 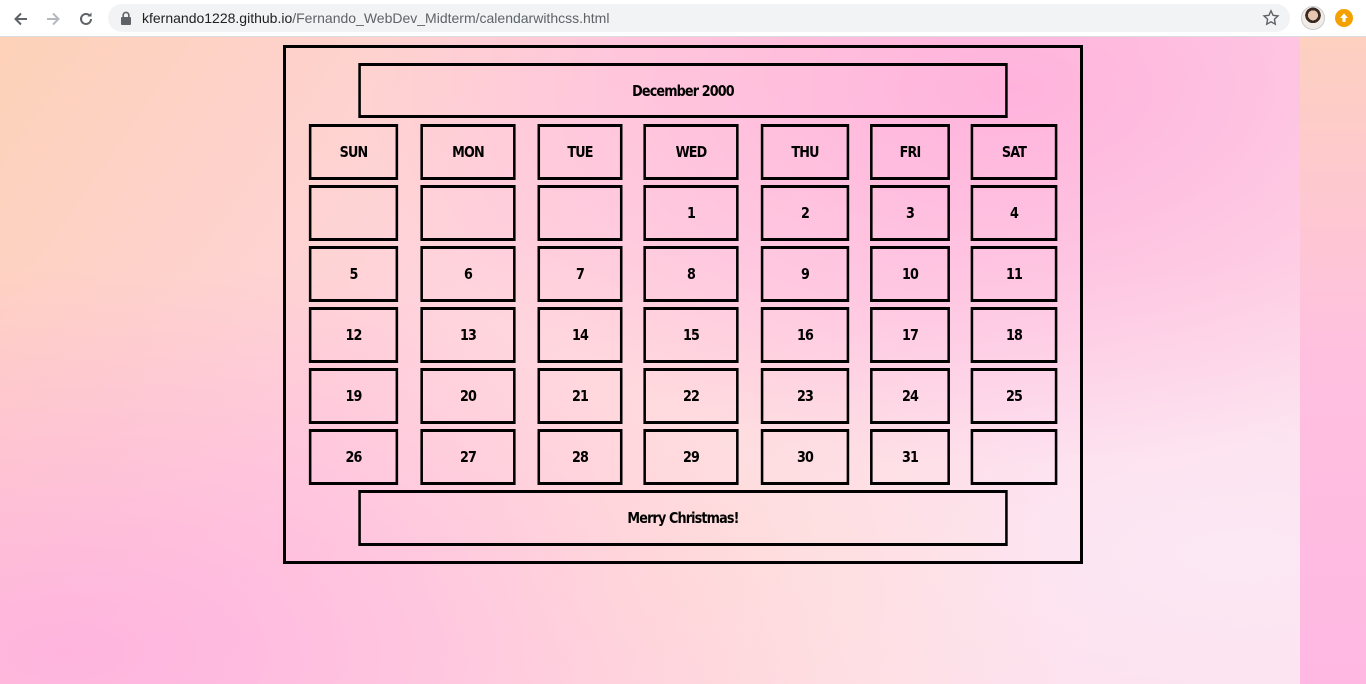 I want to click on extension-icon, so click(x=1344, y=18).